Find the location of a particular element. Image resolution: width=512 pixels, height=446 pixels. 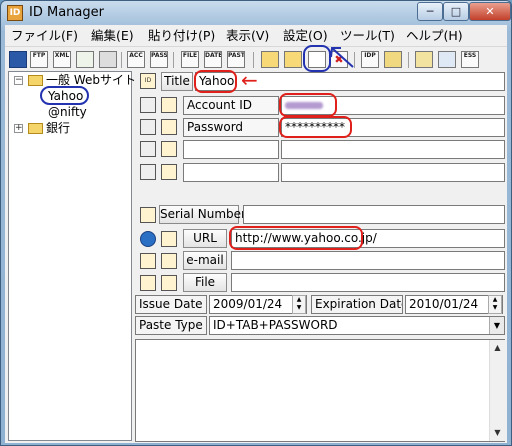

blue-arrow-icon is located at coordinates (342, 57).